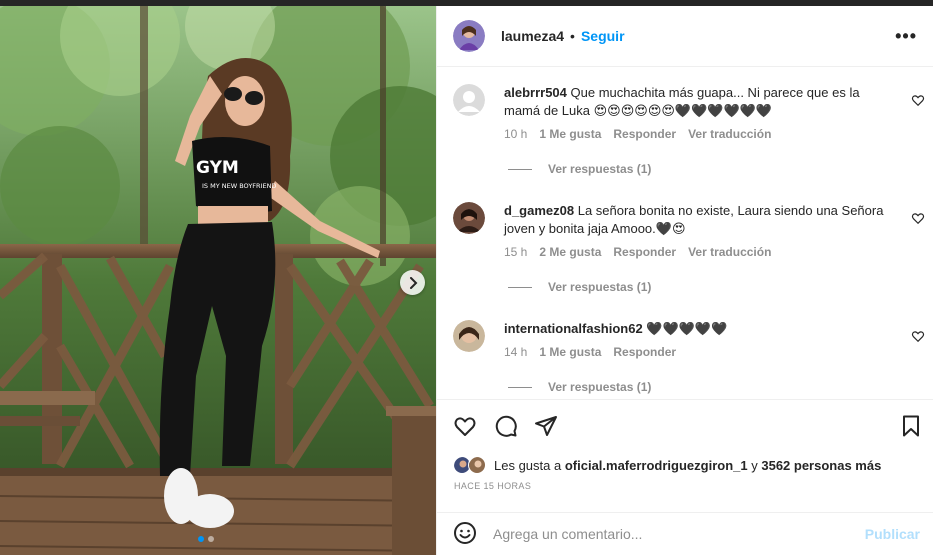  I want to click on shirt-text: GYM, so click(217, 168).